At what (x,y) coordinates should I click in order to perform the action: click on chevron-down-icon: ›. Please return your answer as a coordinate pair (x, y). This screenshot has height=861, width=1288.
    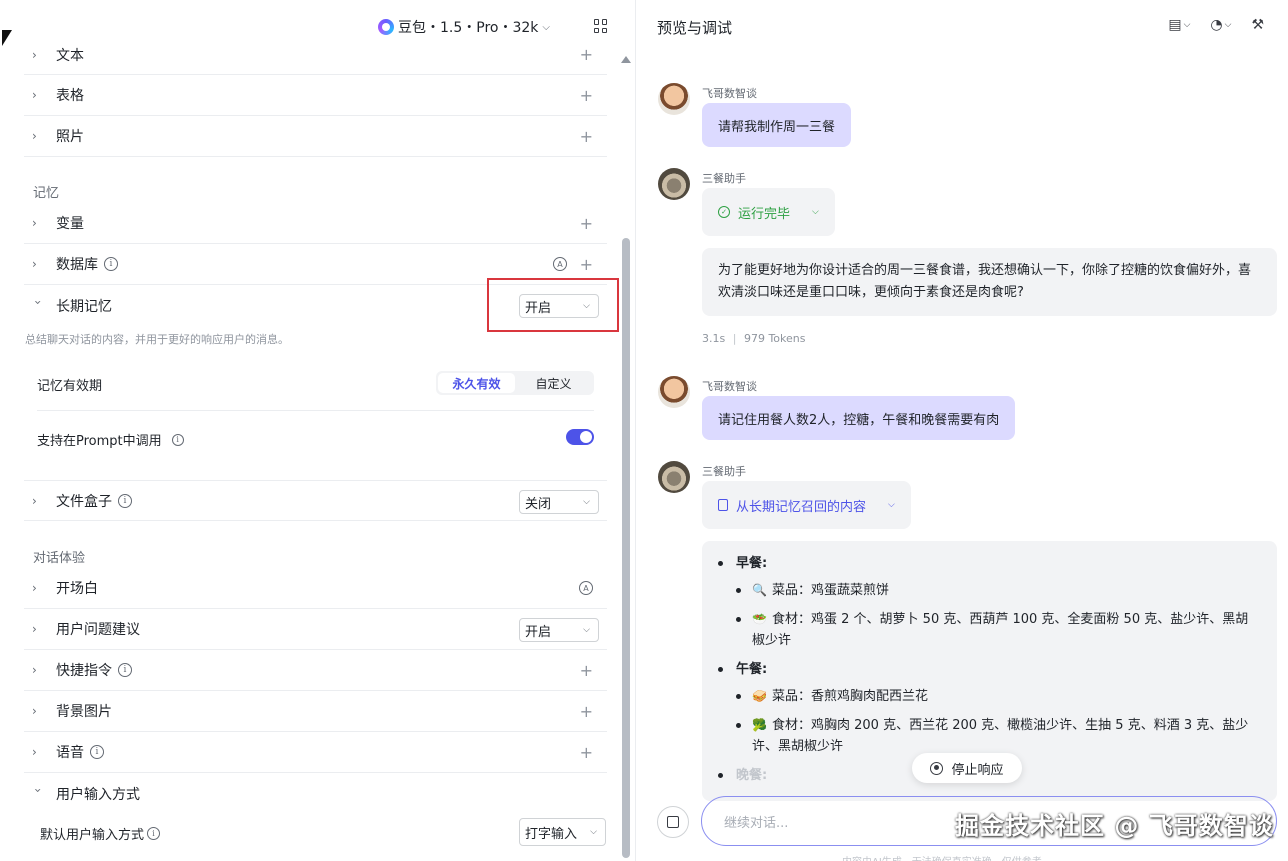
    Looking at the image, I should click on (38, 302).